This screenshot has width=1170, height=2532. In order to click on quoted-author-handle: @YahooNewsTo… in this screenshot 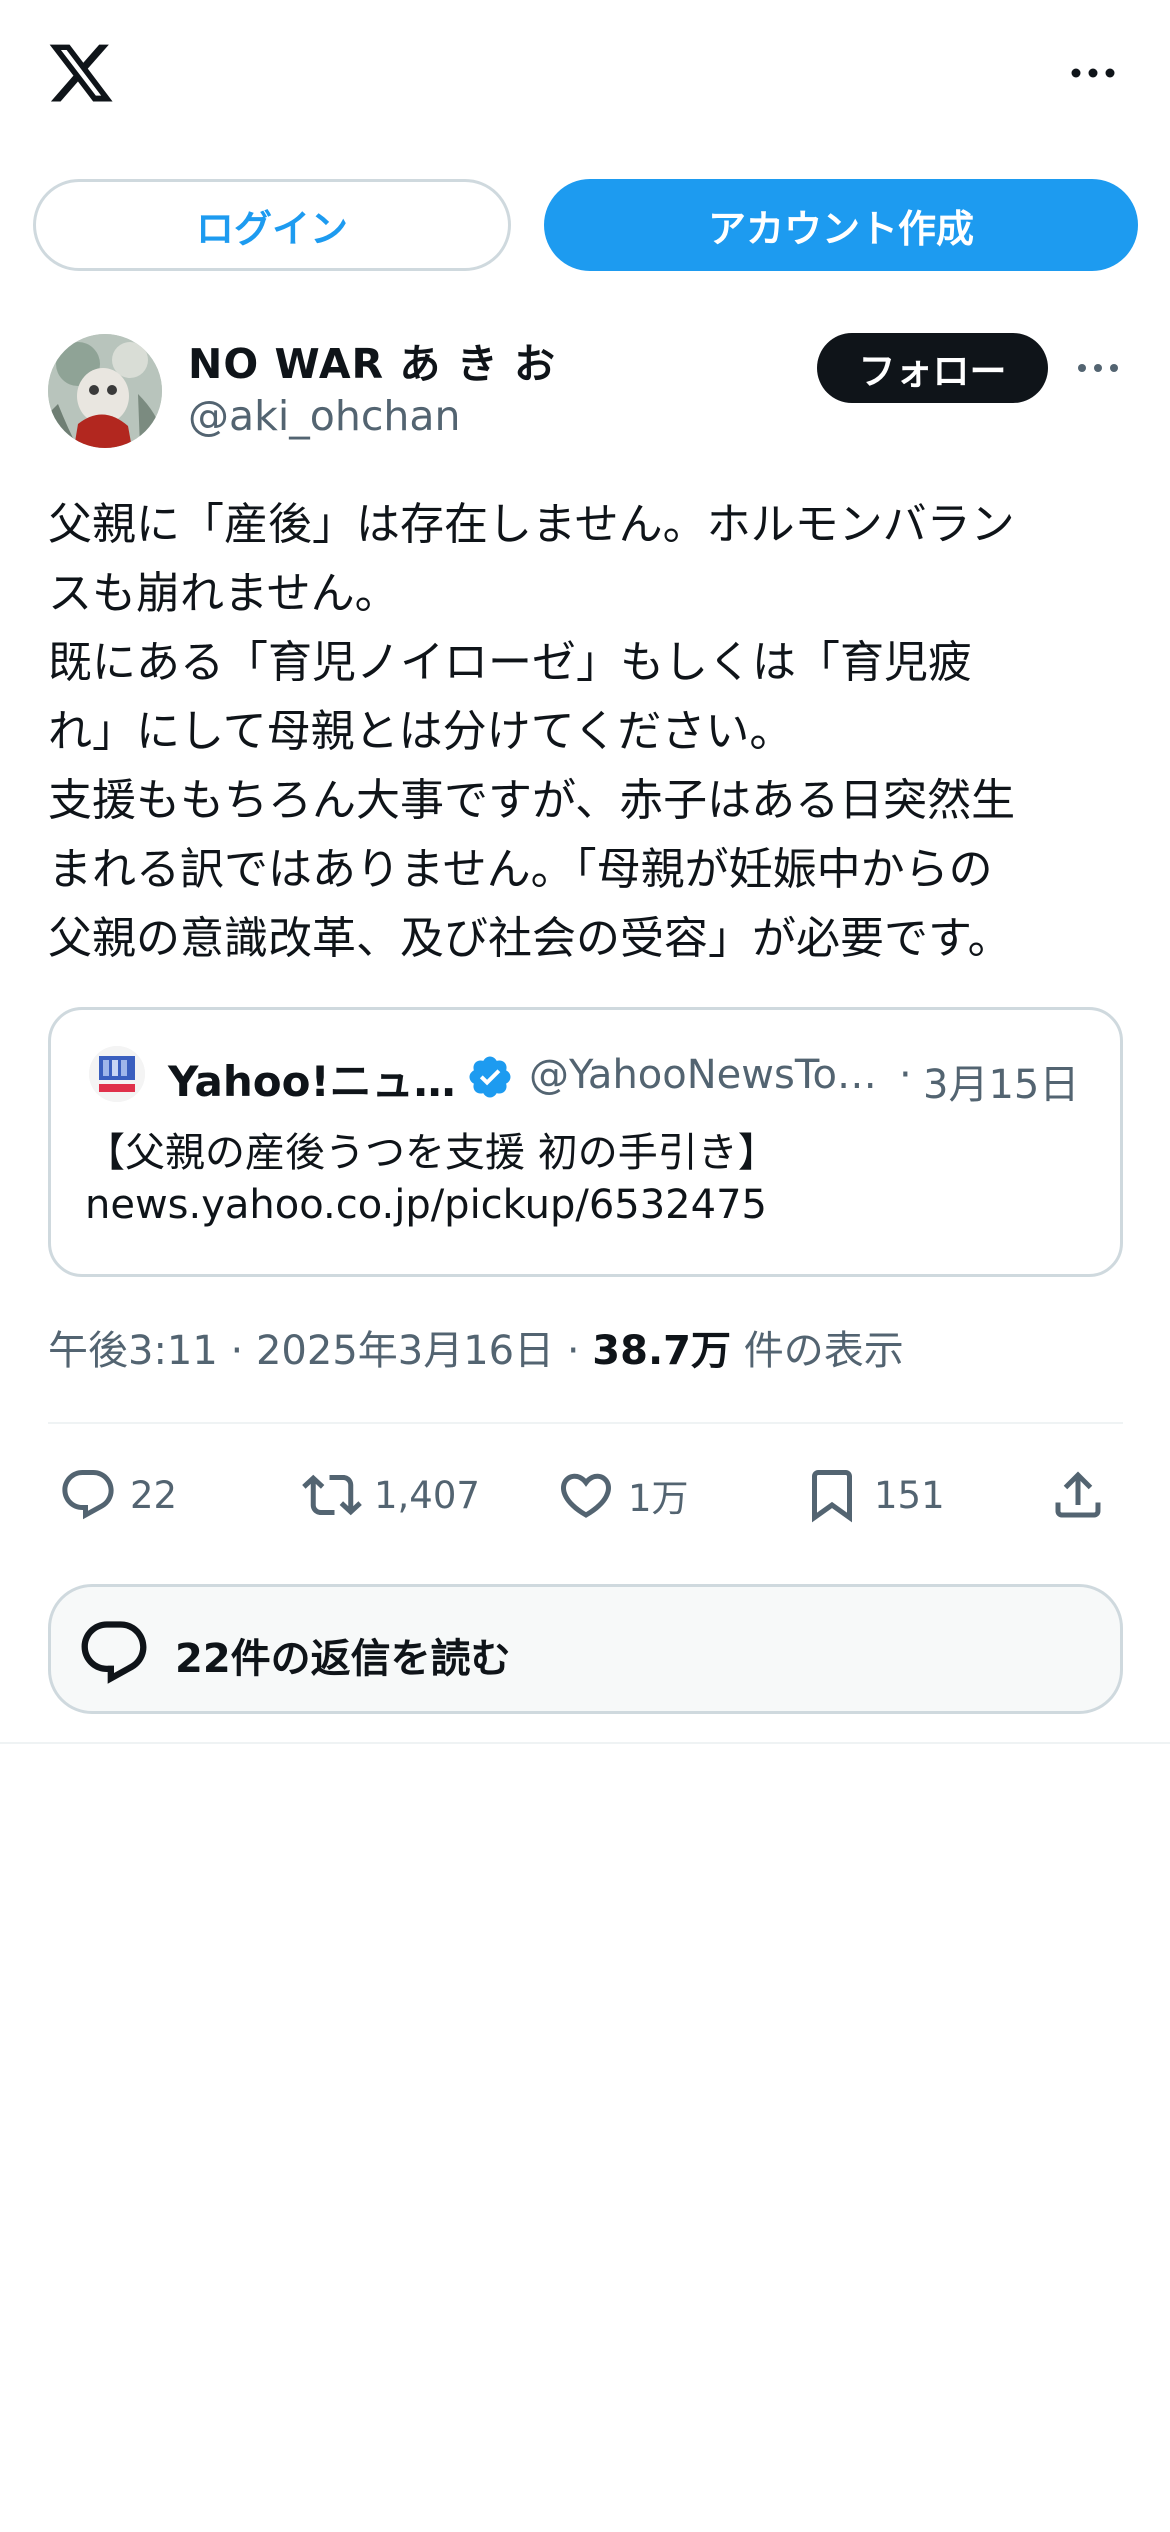, I will do `click(703, 1075)`.